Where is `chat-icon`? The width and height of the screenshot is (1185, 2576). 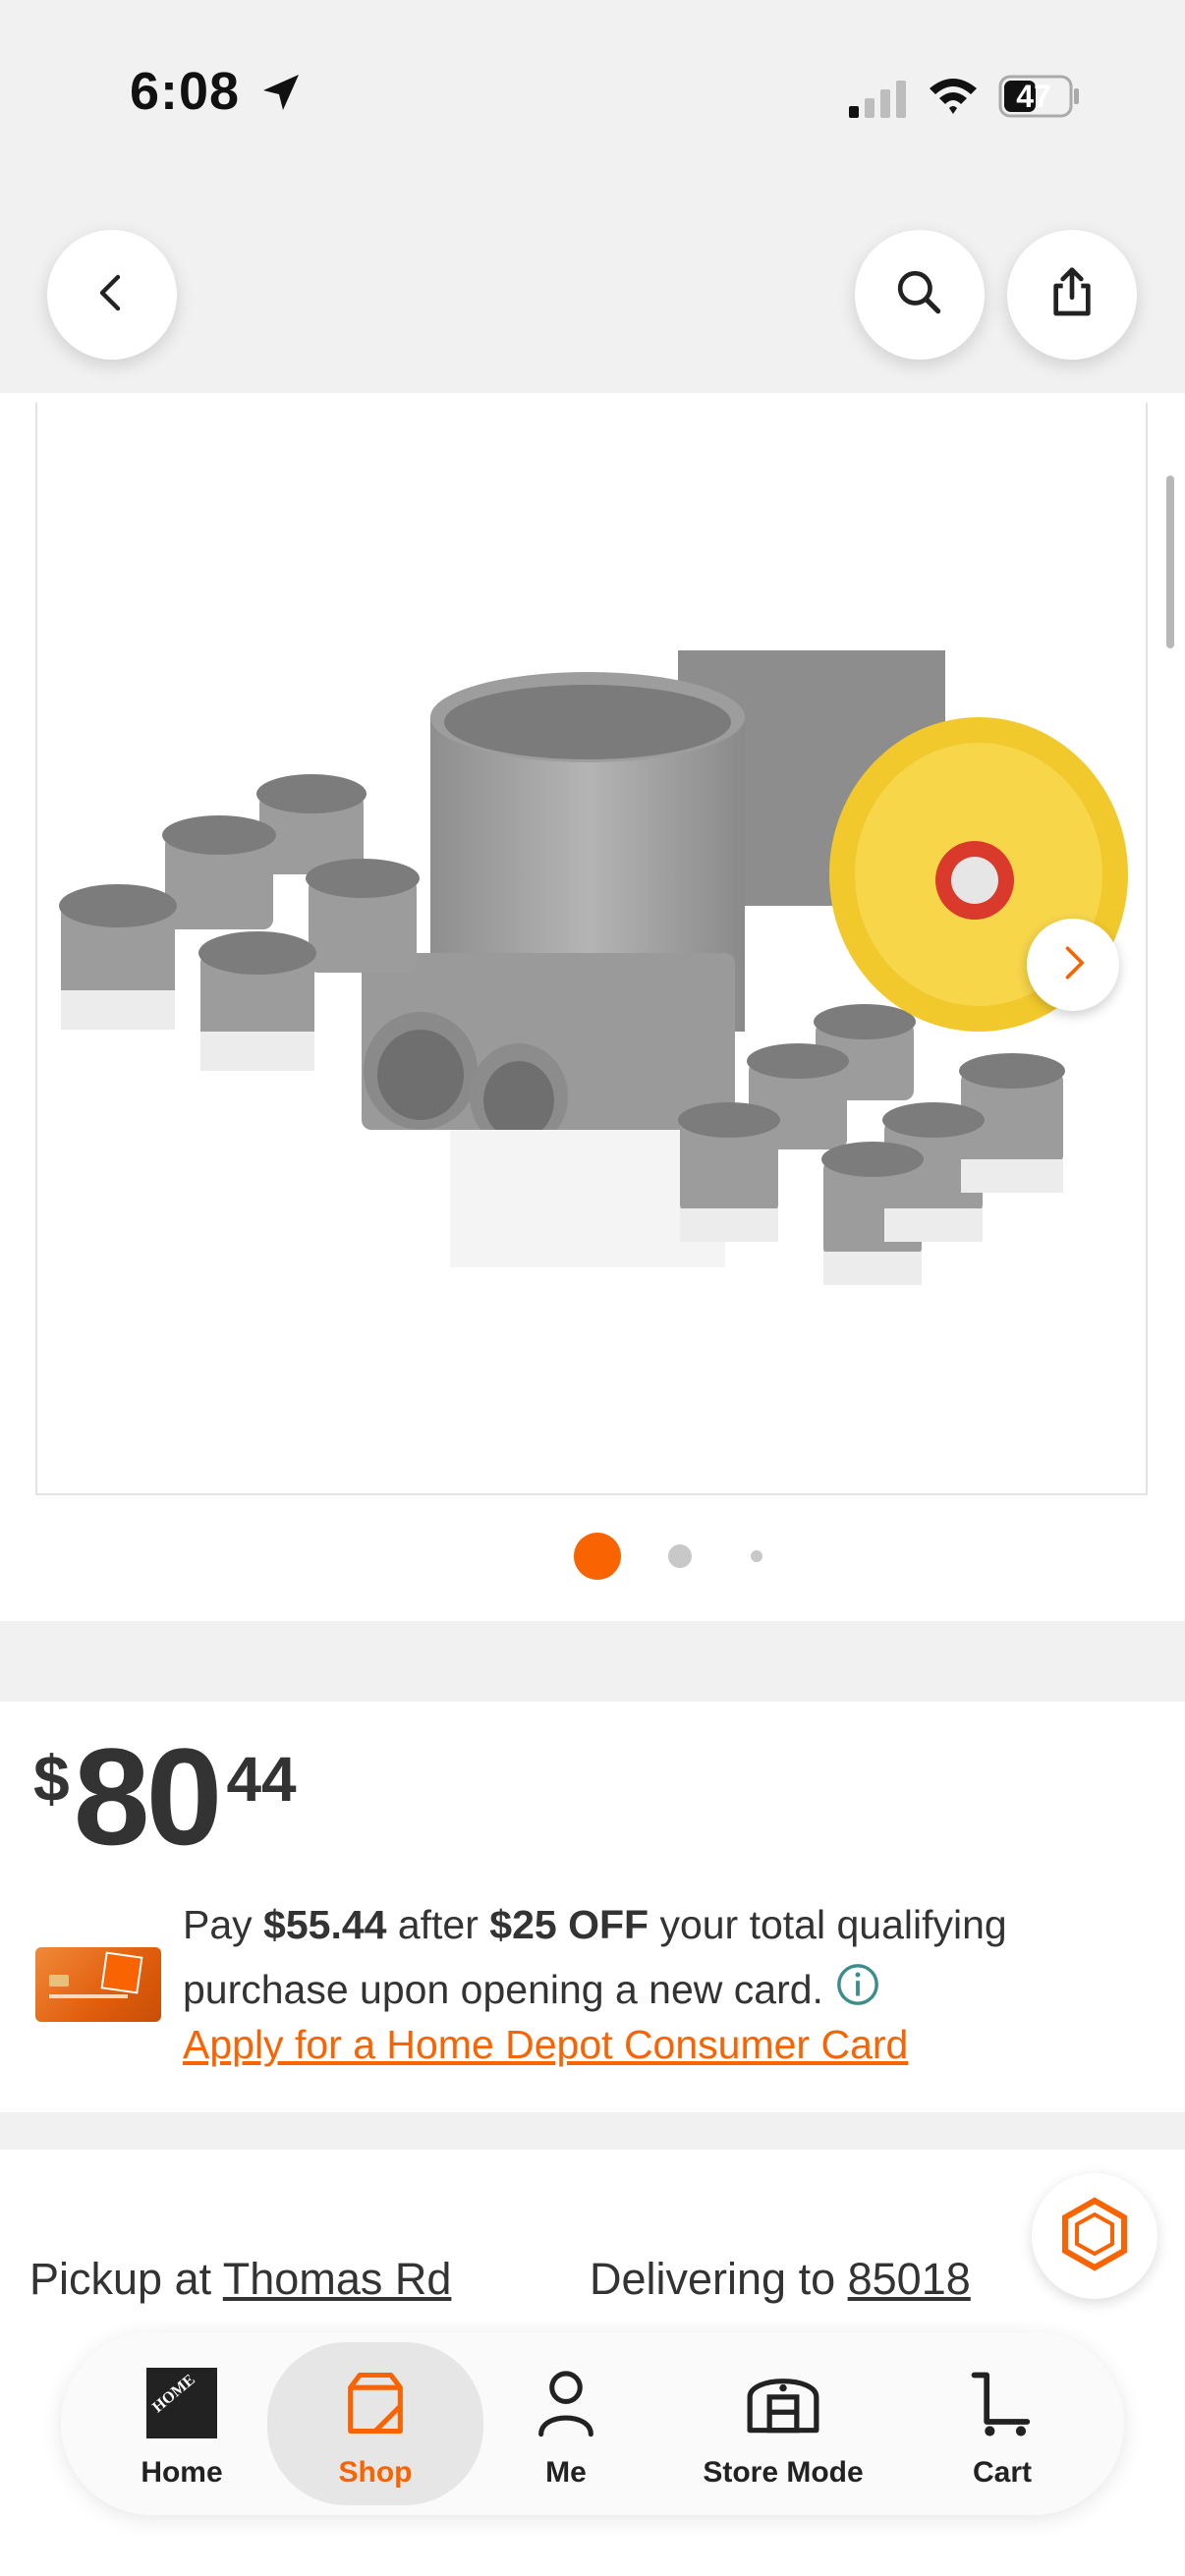
chat-icon is located at coordinates (1095, 2236).